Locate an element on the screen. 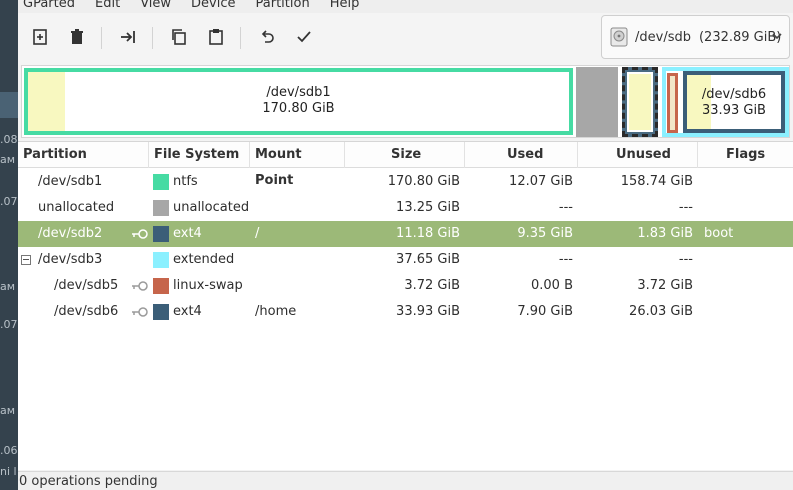 Image resolution: width=793 pixels, height=490 pixels. resize-move-button is located at coordinates (128, 37).